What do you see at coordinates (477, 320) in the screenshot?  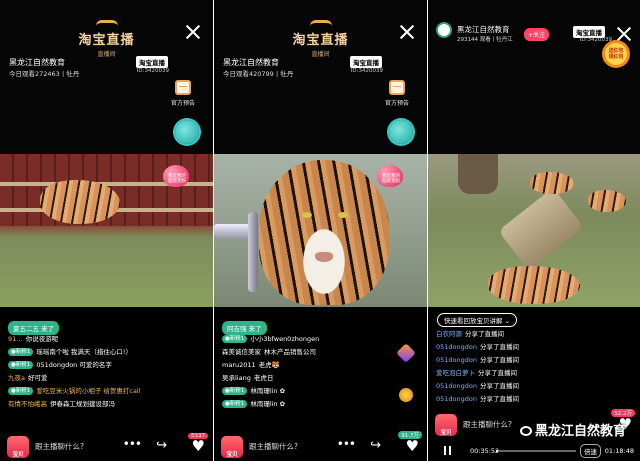 I see `quick-replay-button: 快速看回放宝贝讲解 ⌄` at bounding box center [477, 320].